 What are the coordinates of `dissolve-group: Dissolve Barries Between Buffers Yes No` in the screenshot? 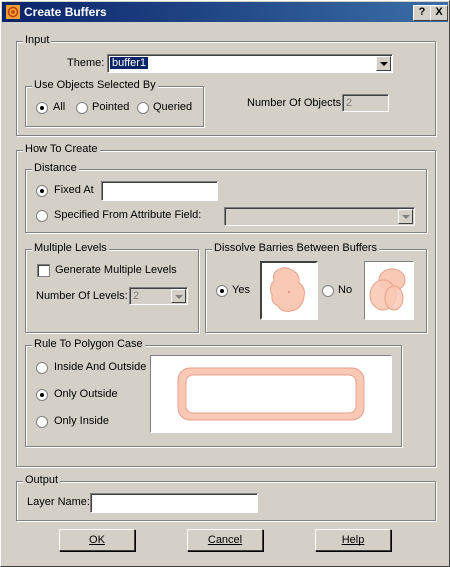 It's located at (316, 287).